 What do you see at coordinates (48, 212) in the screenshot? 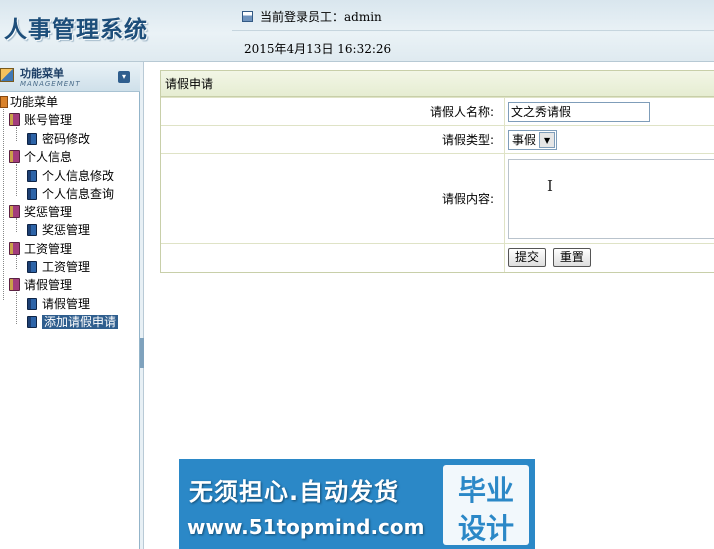
I see `sidebar-group-label: 奖惩管理` at bounding box center [48, 212].